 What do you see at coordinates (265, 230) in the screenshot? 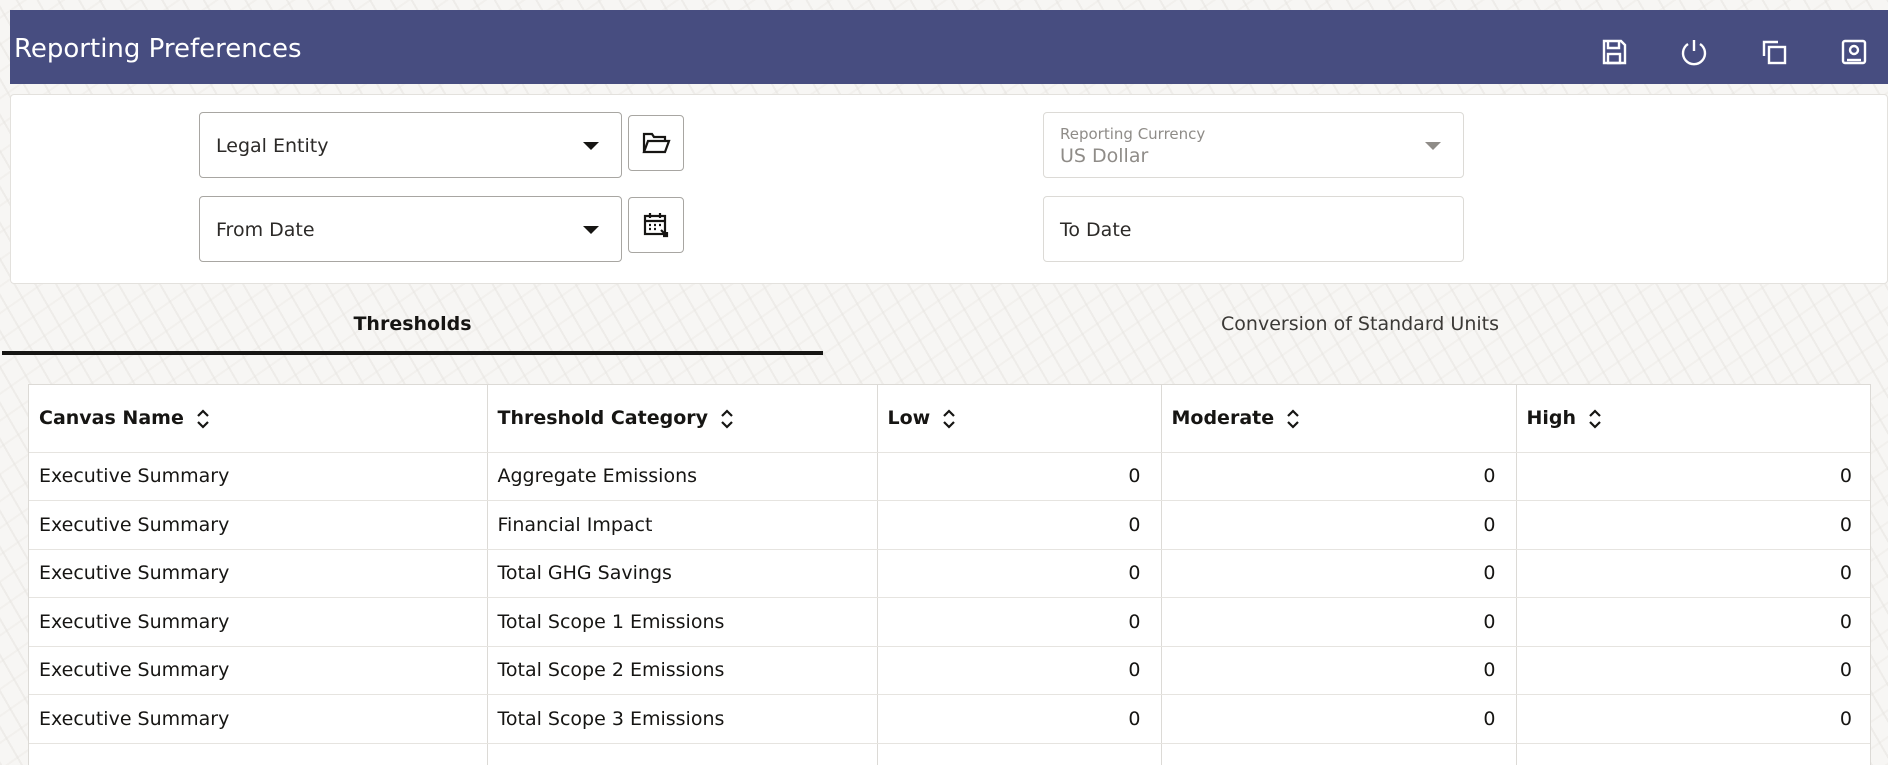
I see `from-date-label: From Date` at bounding box center [265, 230].